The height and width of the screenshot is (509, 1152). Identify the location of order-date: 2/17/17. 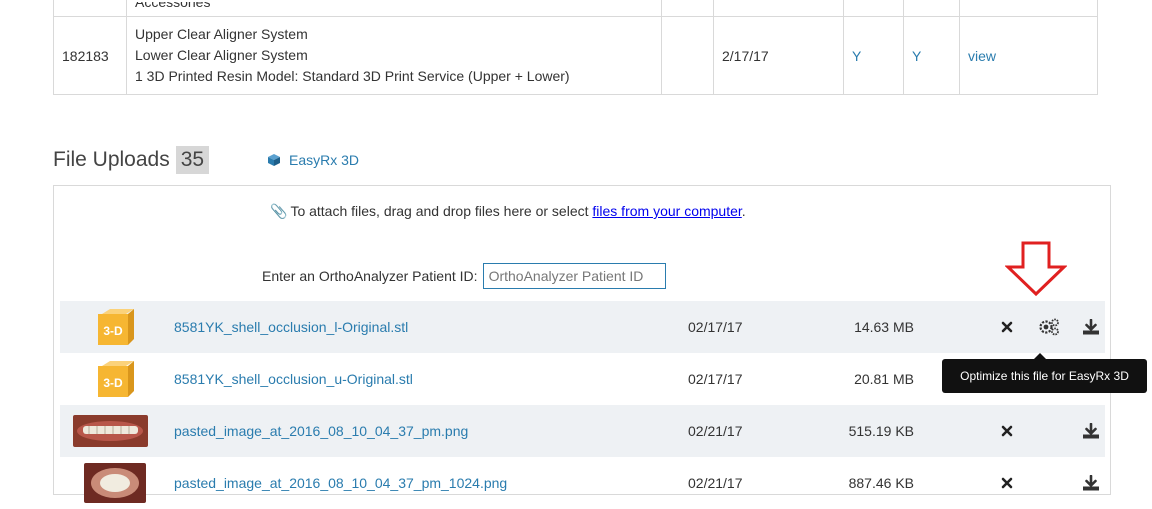
(778, 55).